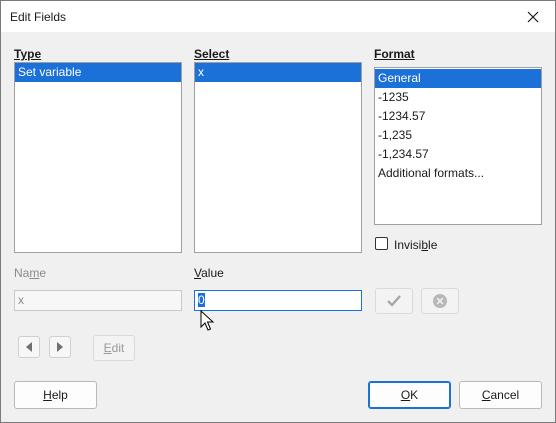  I want to click on help-button: Help, so click(55, 395).